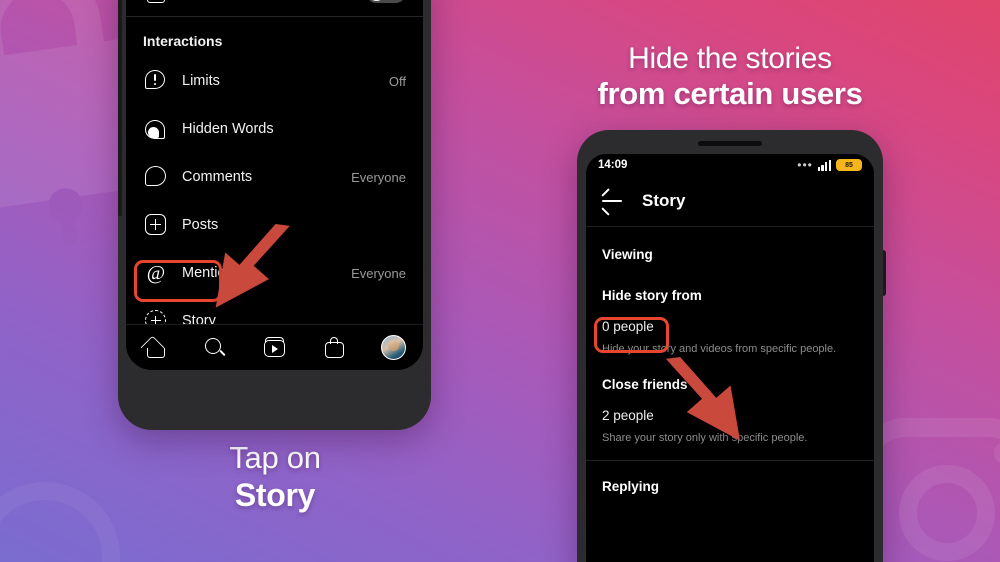 The height and width of the screenshot is (562, 1000). Describe the element at coordinates (652, 295) in the screenshot. I see `section-hide-story-from: Hide story from` at that location.